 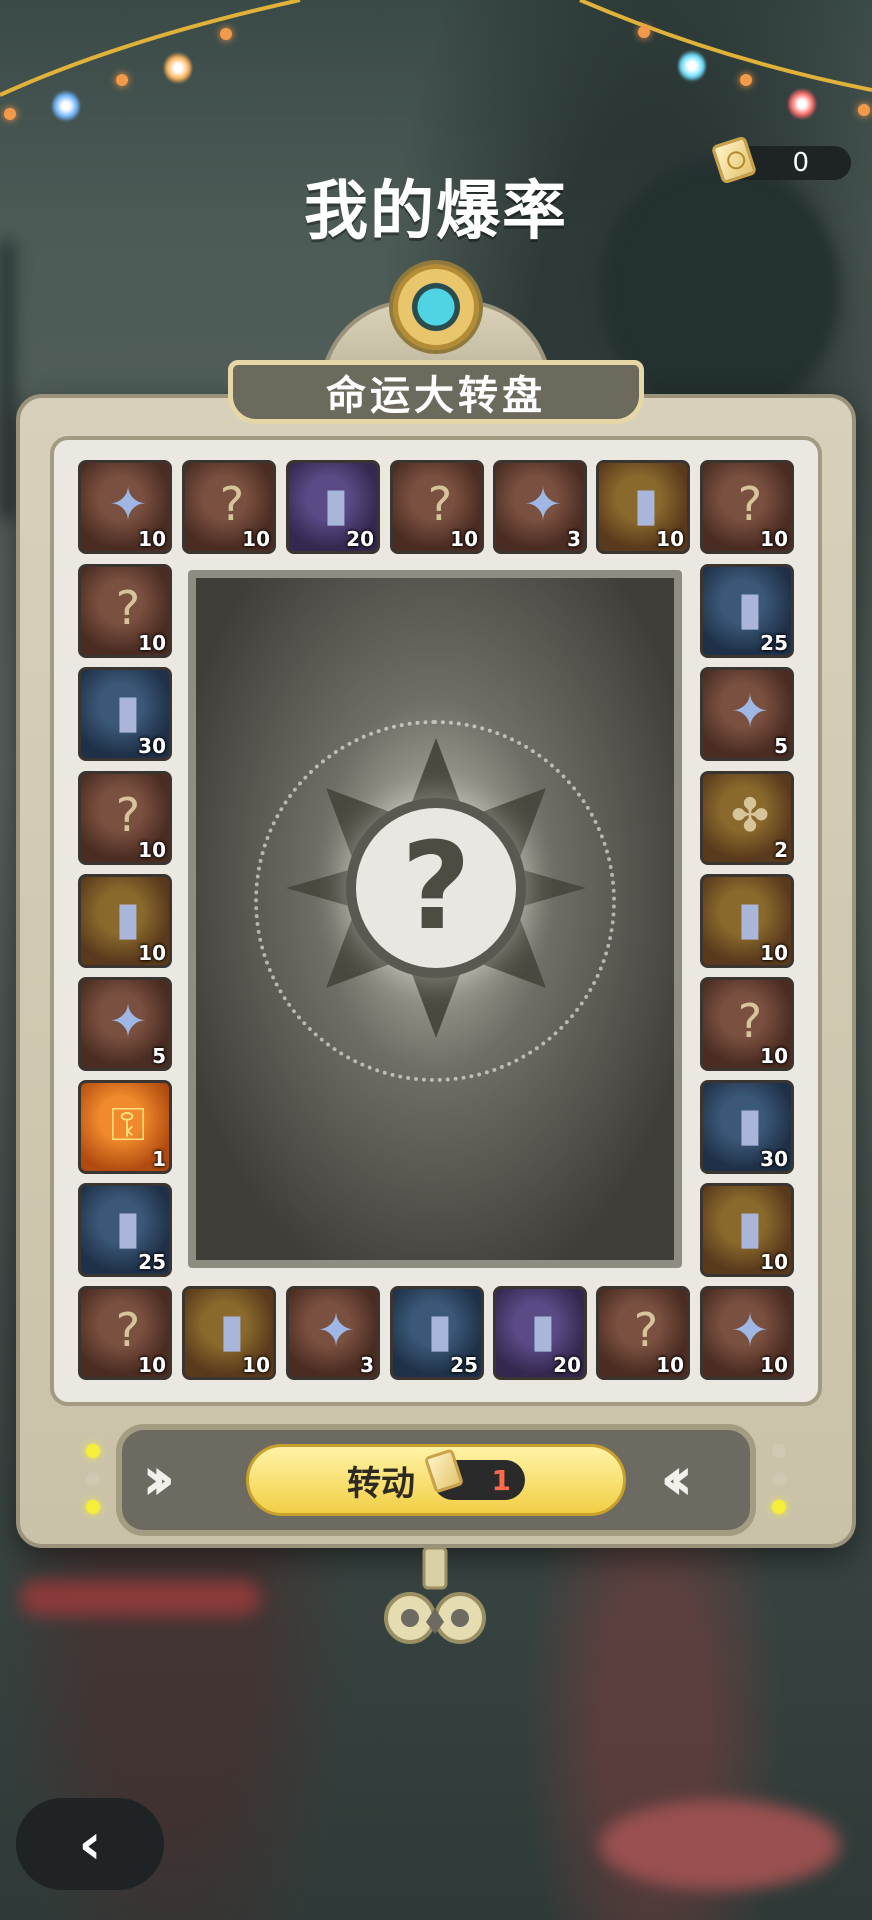 I want to click on spin-cost-value: 1, so click(x=501, y=1480).